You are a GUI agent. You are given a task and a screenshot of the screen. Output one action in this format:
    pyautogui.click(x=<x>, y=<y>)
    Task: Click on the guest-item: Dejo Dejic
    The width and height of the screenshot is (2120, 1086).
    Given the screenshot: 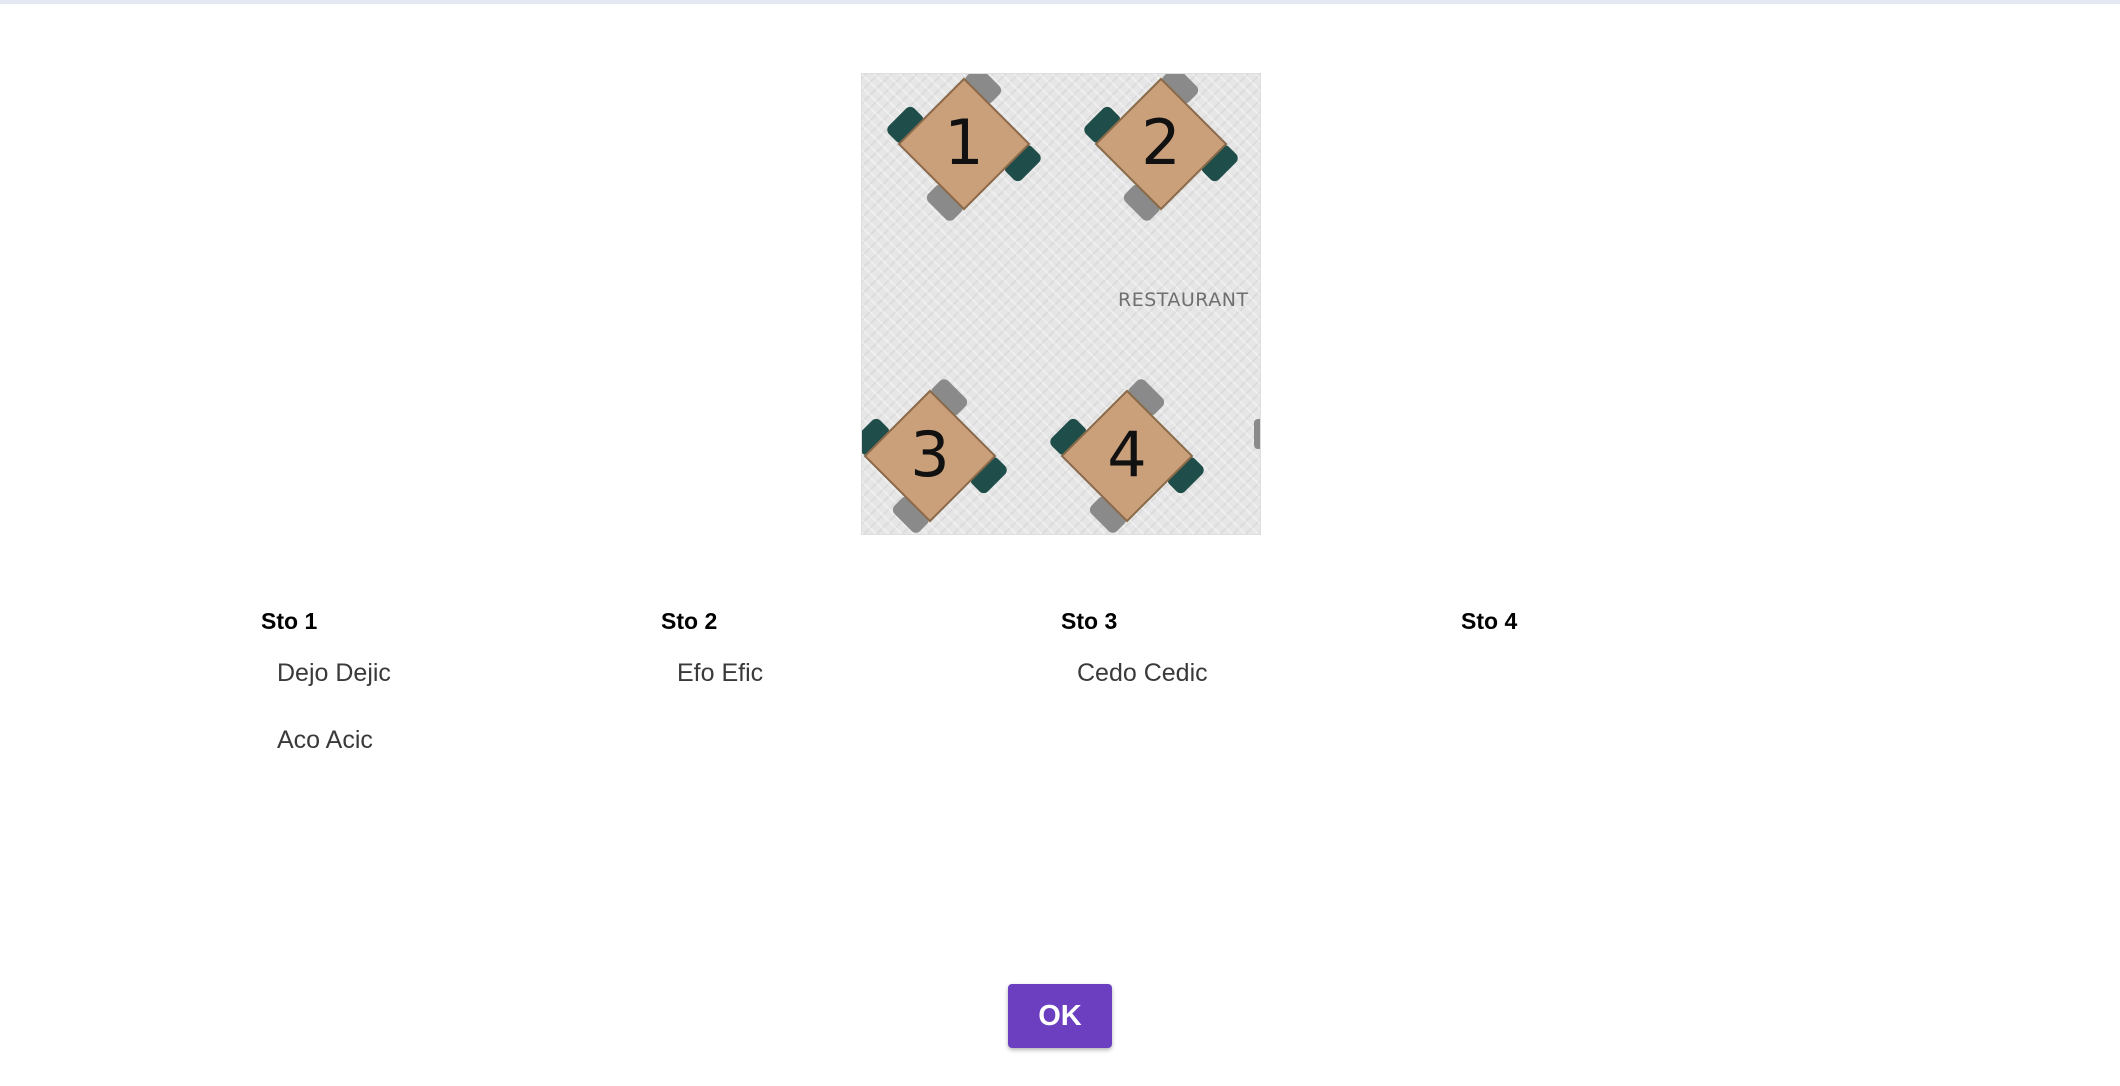 What is the action you would take?
    pyautogui.click(x=459, y=673)
    